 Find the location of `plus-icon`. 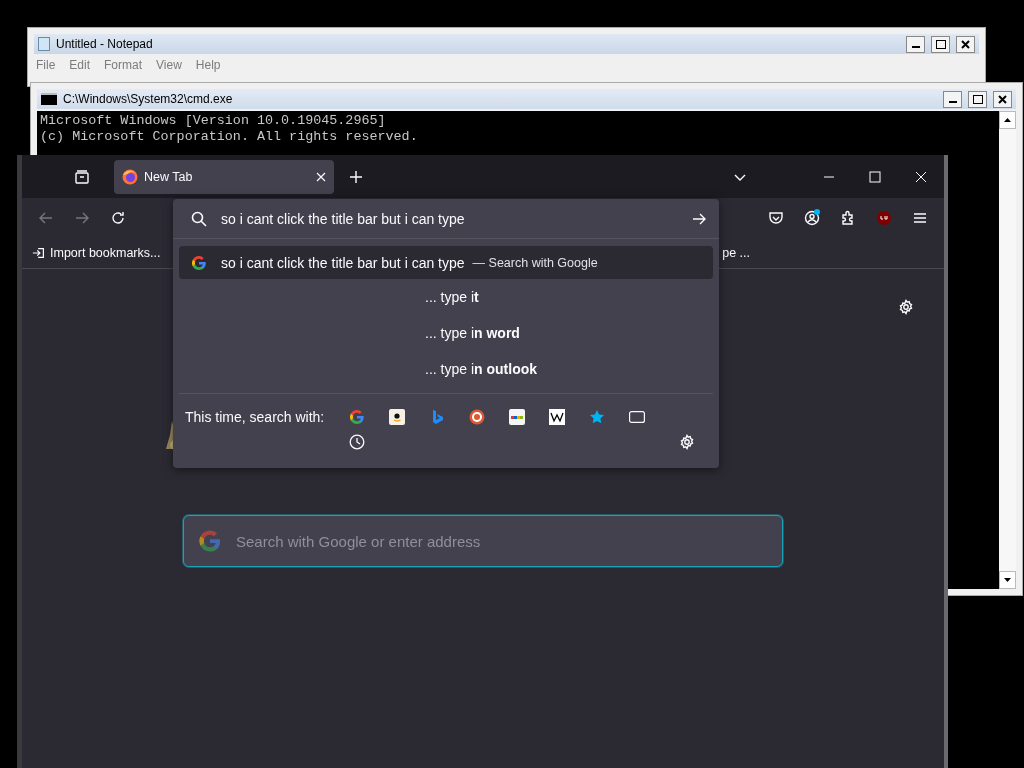

plus-icon is located at coordinates (356, 176).